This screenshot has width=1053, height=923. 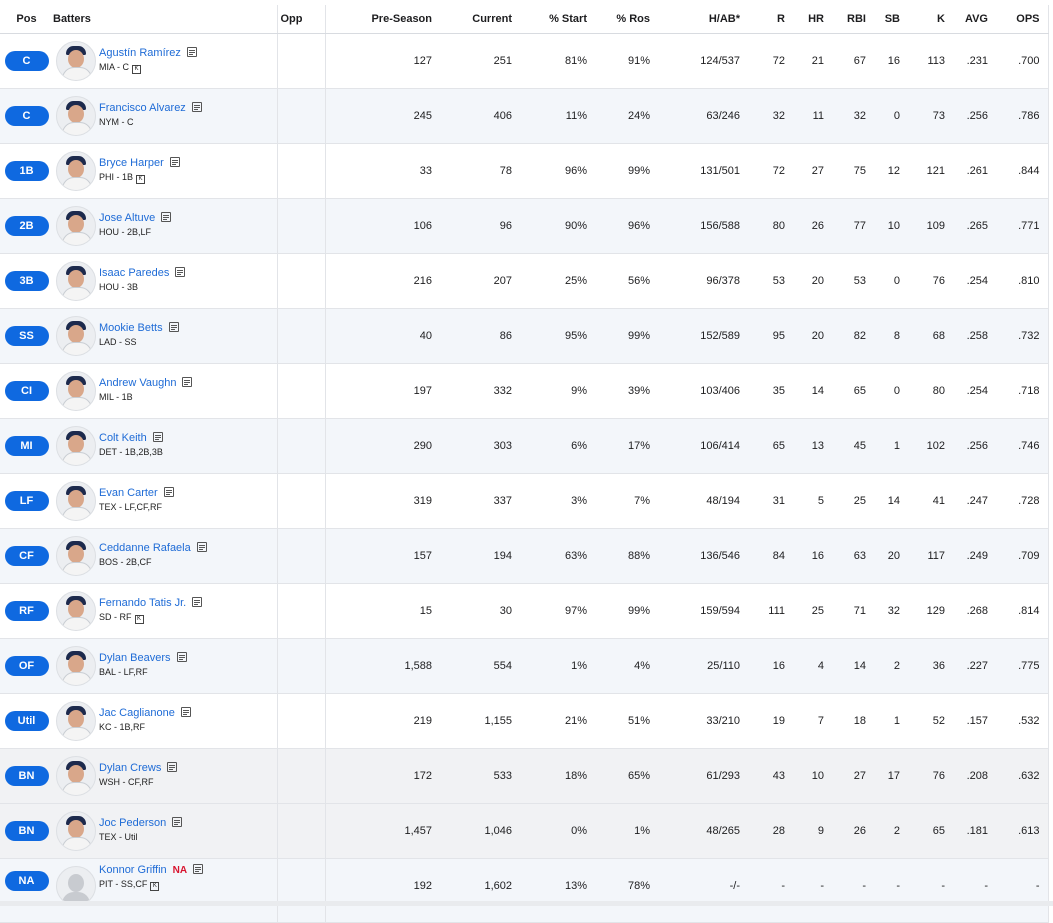 I want to click on col-pos: Pos, so click(x=26, y=19).